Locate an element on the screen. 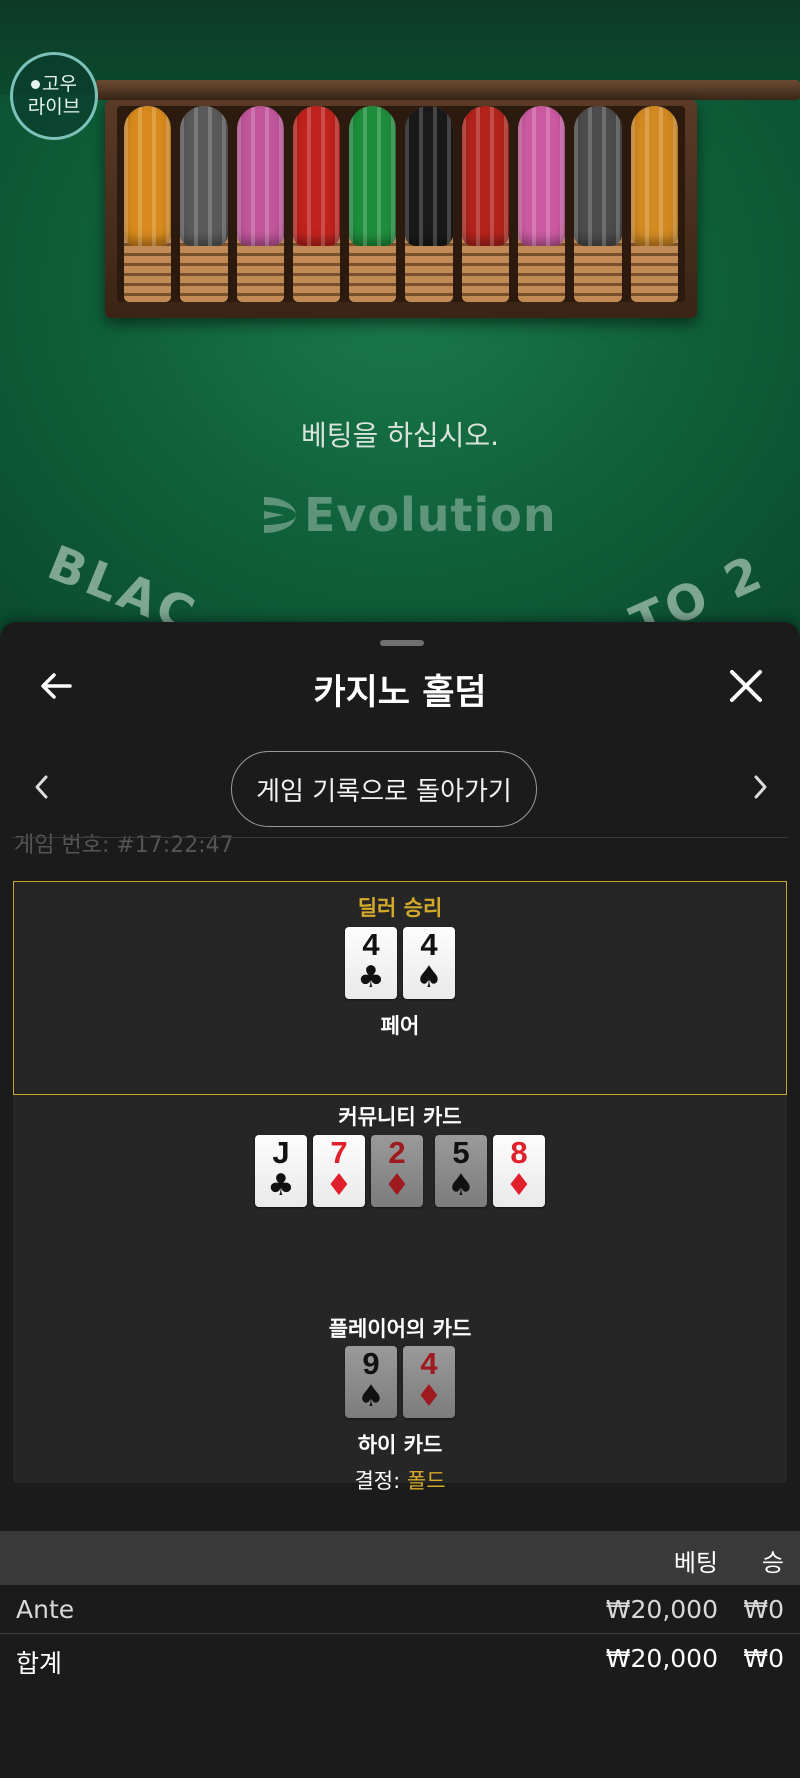 This screenshot has width=800, height=1778. close-button is located at coordinates (746, 686).